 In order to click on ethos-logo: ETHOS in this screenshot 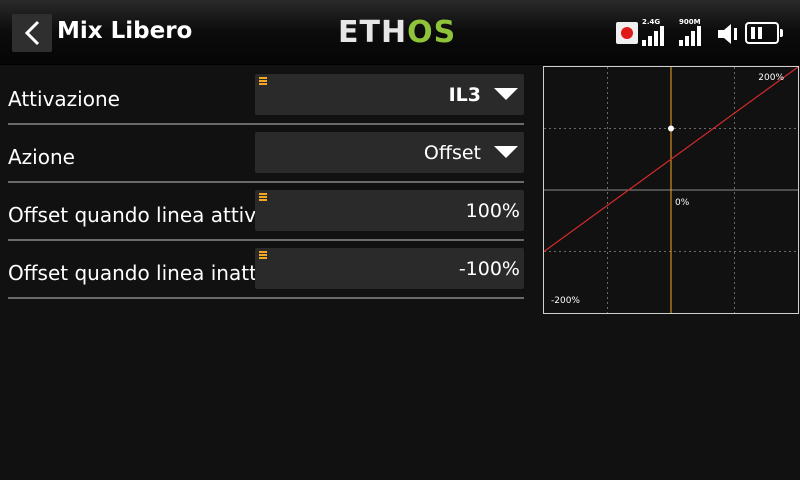, I will do `click(397, 32)`.